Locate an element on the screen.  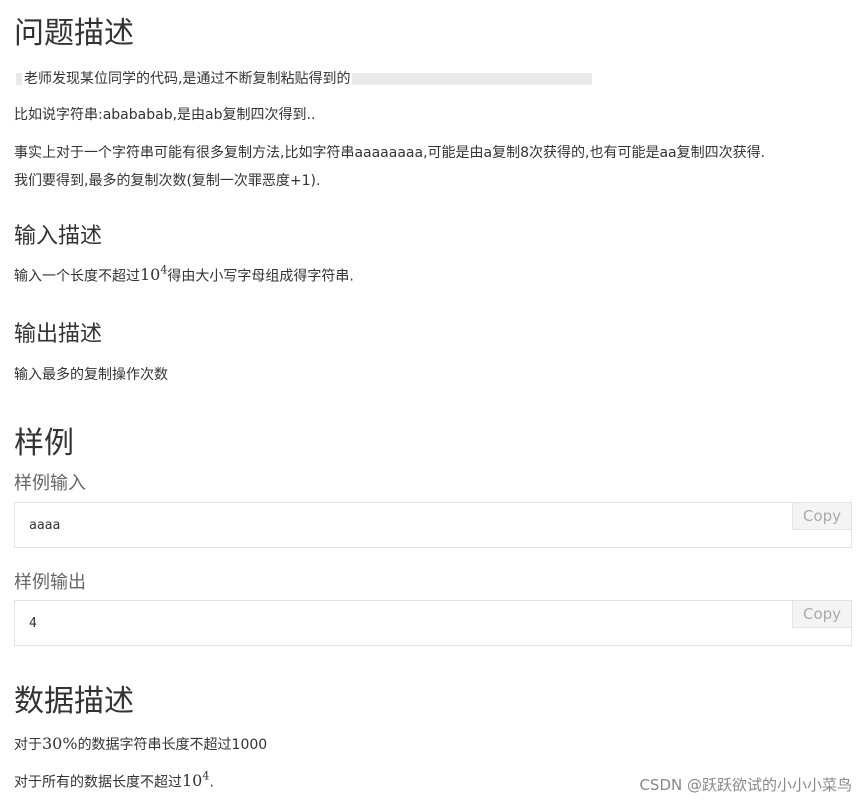
sample-output-label: 样例输出 is located at coordinates (50, 582).